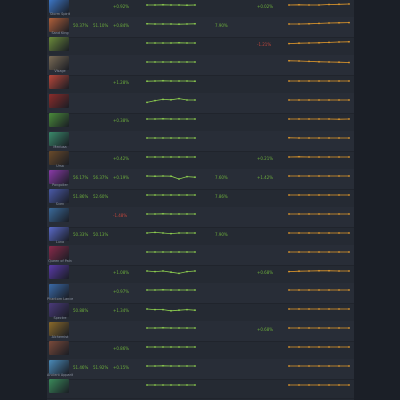  Describe the element at coordinates (200, 369) in the screenshot. I see `hero-row: Ancient Apparition51.46% 51.92% +0.15%` at that location.